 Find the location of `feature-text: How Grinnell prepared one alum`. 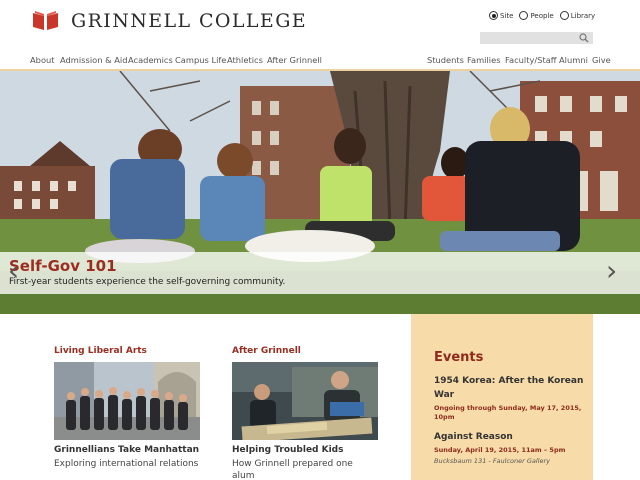

feature-text: How Grinnell prepared one alum is located at coordinates (292, 469).